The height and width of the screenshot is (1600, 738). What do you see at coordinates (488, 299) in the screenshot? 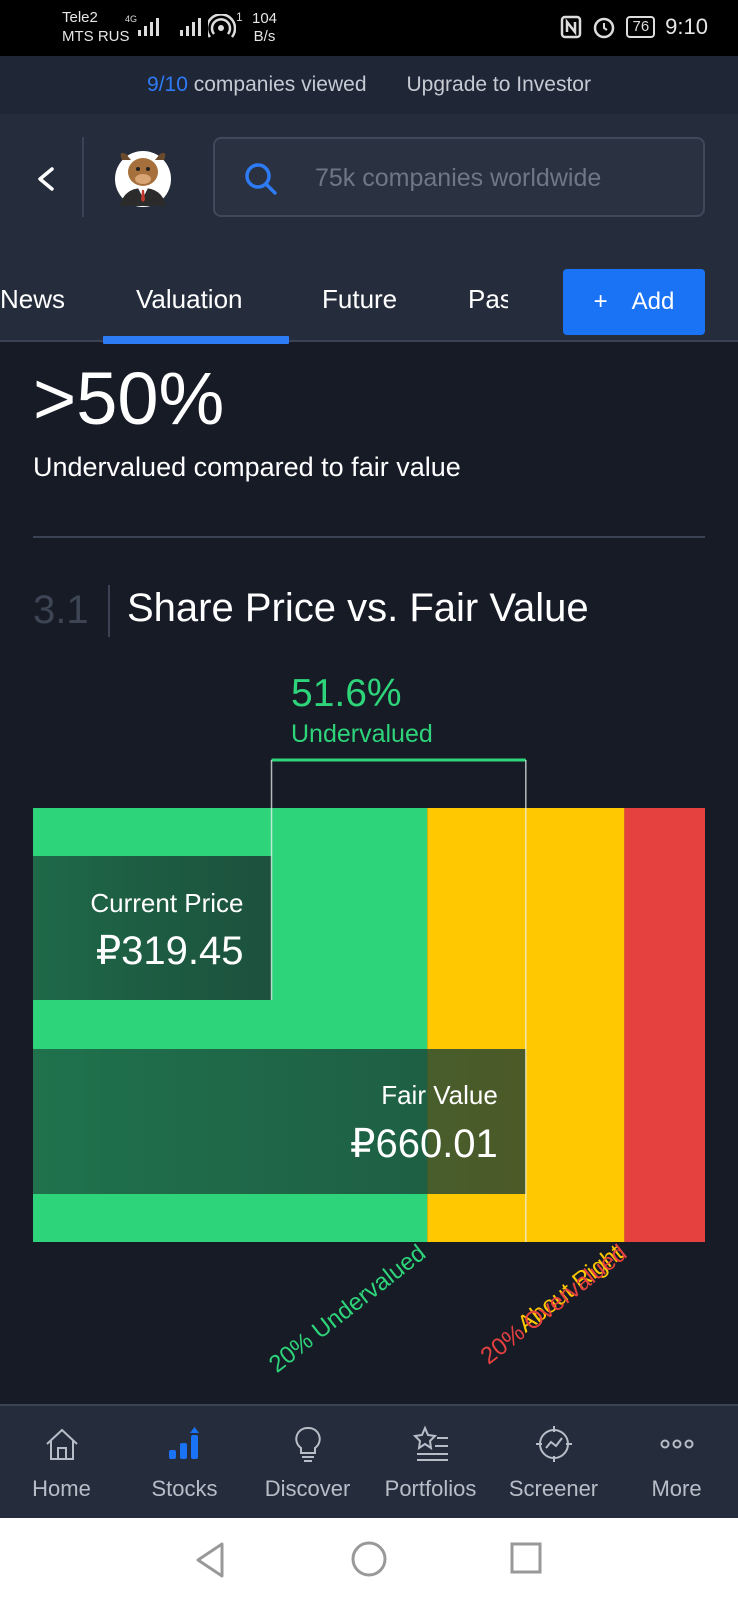
I see `tab-past: Pas` at bounding box center [488, 299].